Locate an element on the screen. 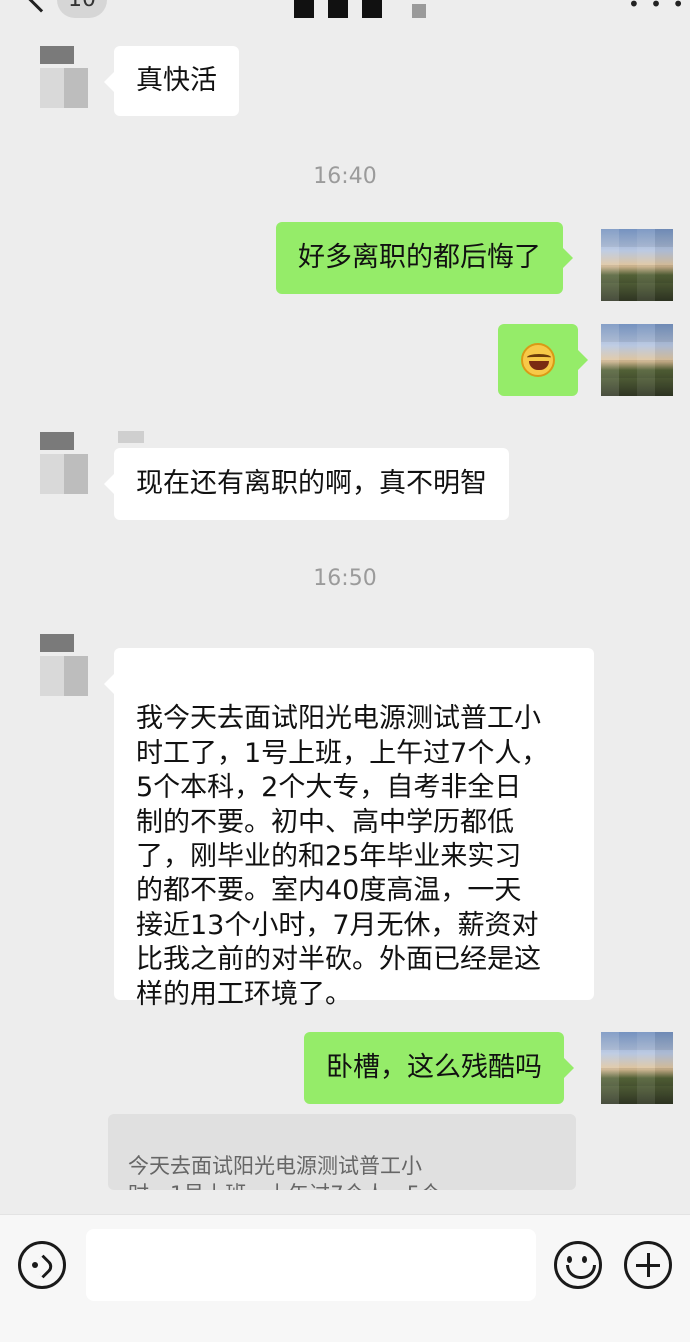 The width and height of the screenshot is (690, 1342). message-bubble-right is located at coordinates (543, 360).